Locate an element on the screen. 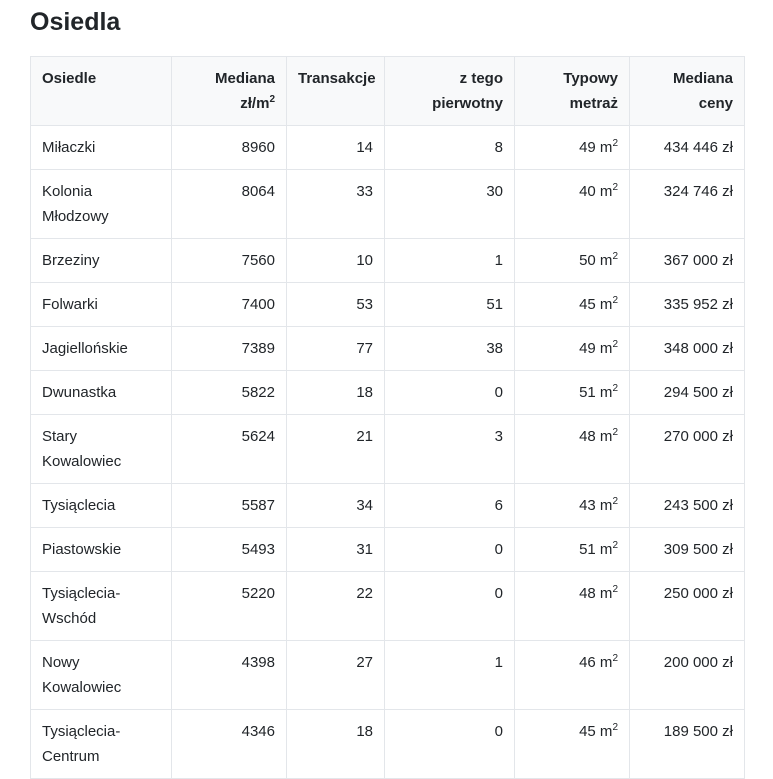 Image resolution: width=773 pixels, height=779 pixels. cell-median-m2: 4398 is located at coordinates (229, 675).